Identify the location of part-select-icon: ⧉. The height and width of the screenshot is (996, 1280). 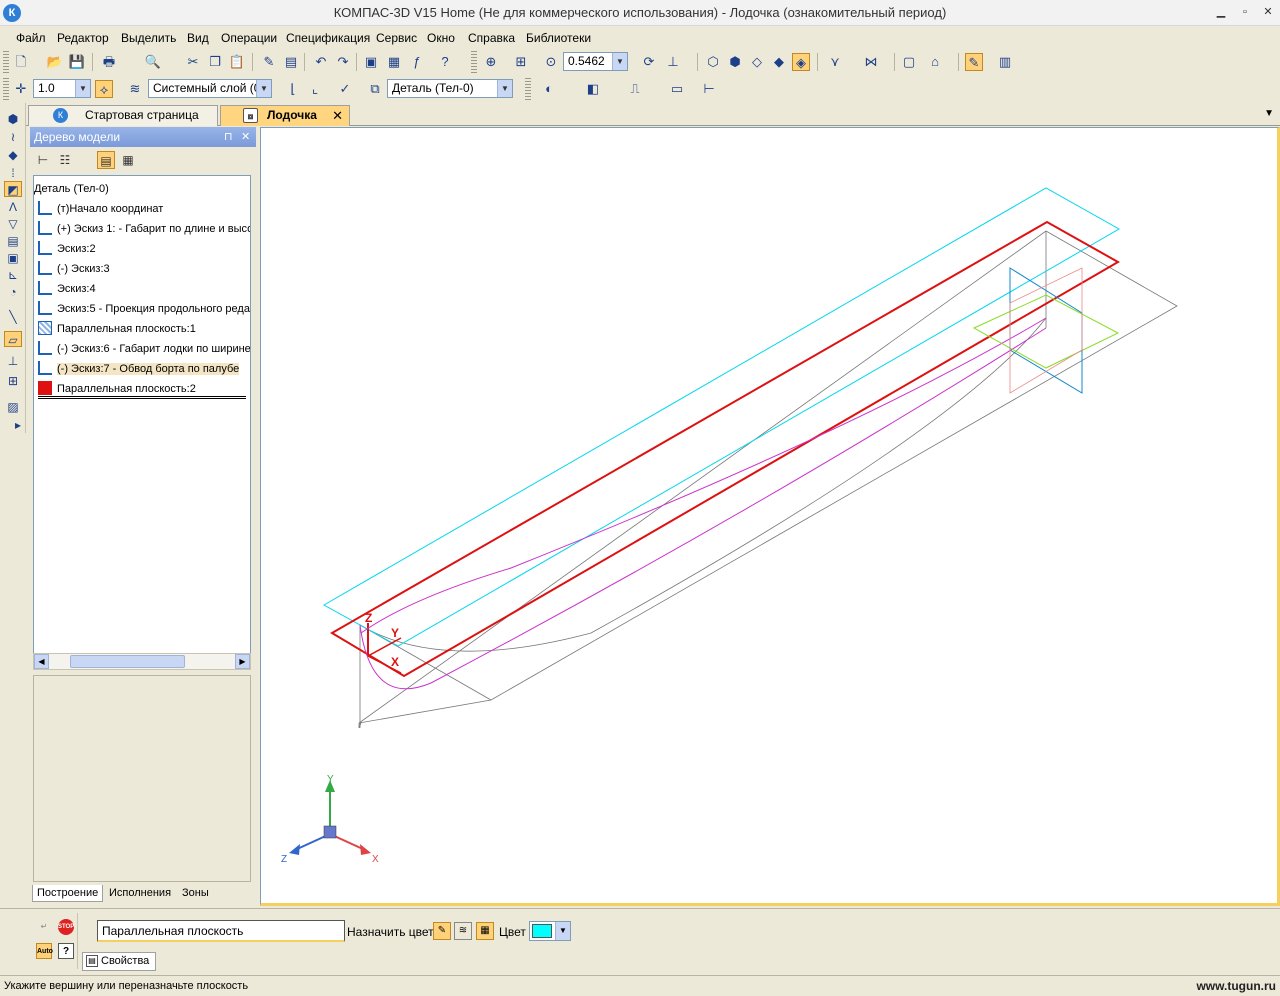
(375, 89).